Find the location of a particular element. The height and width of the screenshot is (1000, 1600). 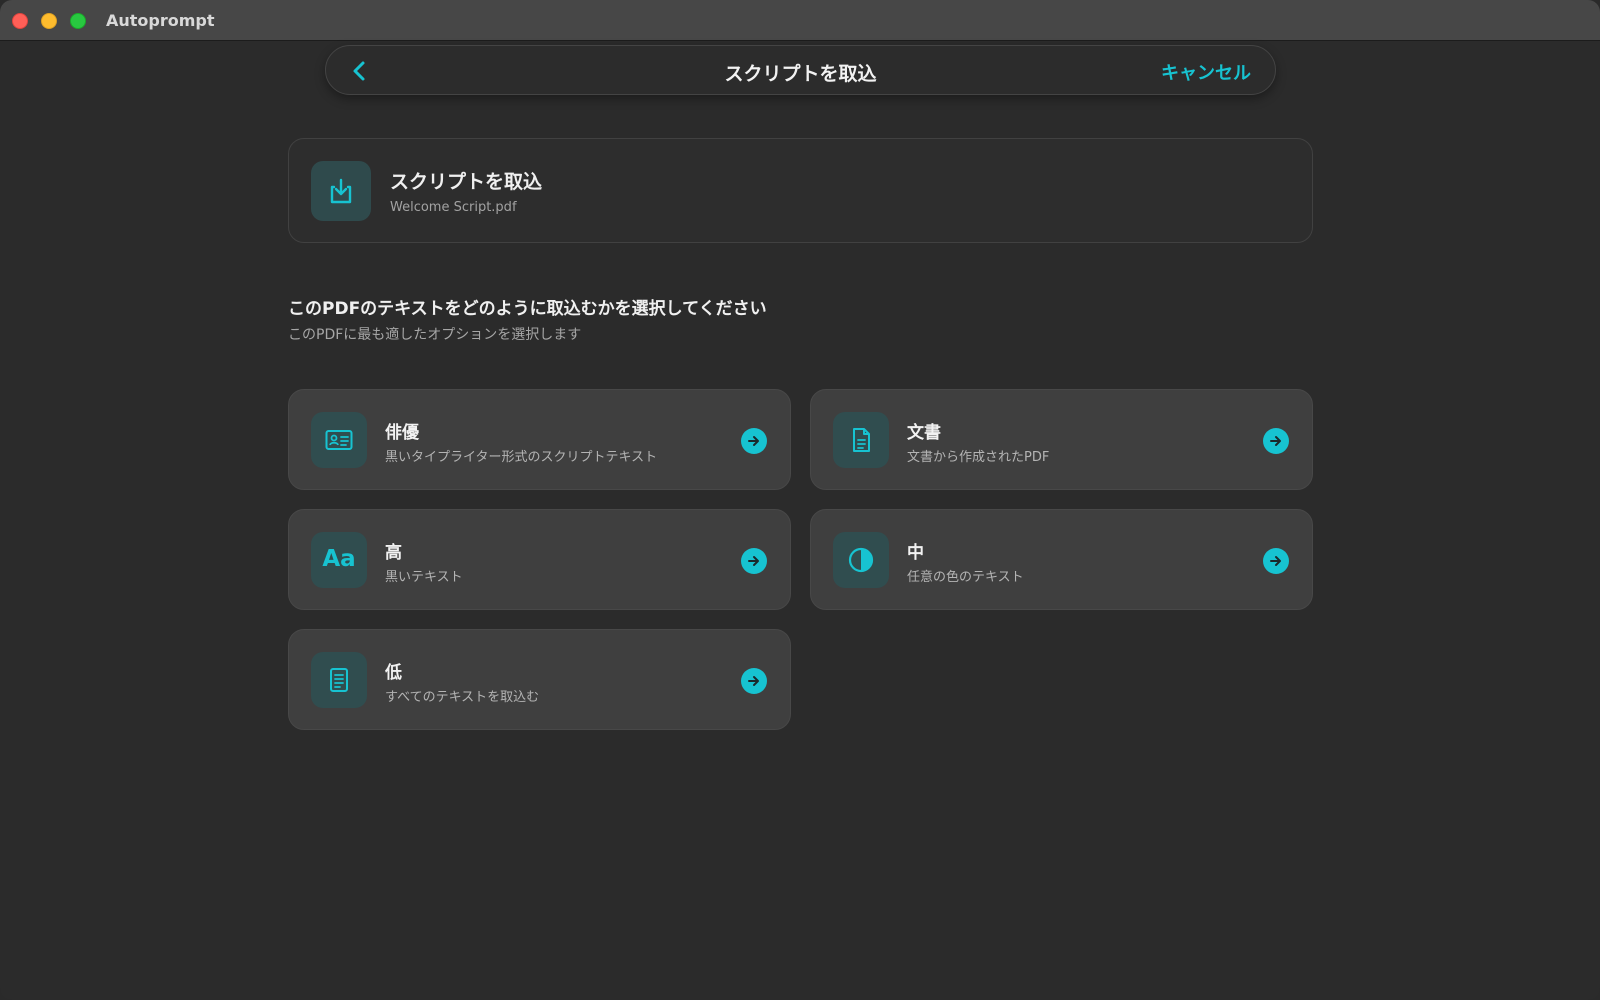

option-document: 文書 文書から作成されたPDF is located at coordinates (1061, 439).